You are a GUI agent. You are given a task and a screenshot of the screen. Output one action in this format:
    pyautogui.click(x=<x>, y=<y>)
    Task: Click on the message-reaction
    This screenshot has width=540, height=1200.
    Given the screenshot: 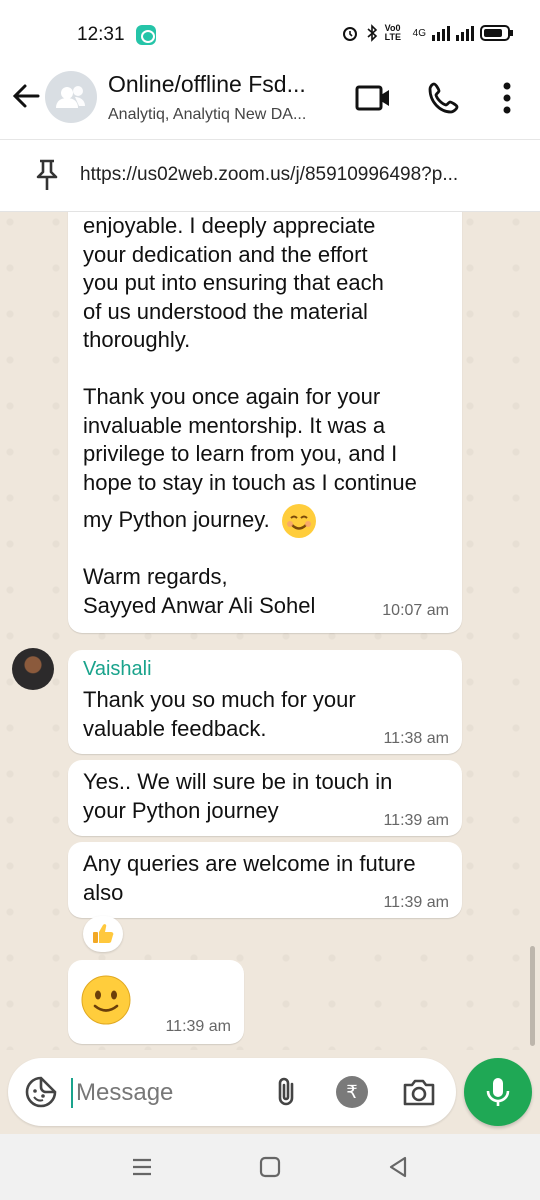 What is the action you would take?
    pyautogui.click(x=103, y=934)
    